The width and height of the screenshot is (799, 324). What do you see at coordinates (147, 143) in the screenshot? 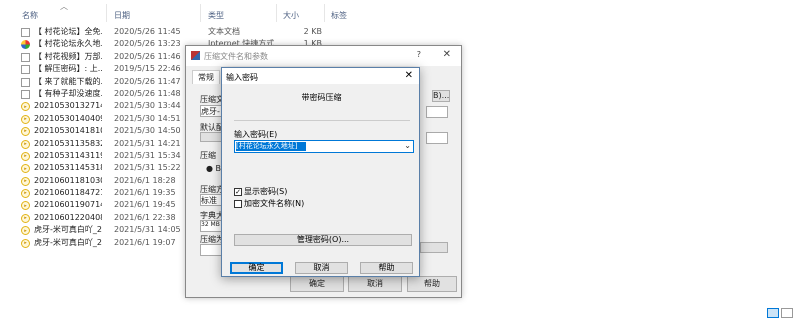
I see `file-date: 2021/5/31 14:21` at bounding box center [147, 143].